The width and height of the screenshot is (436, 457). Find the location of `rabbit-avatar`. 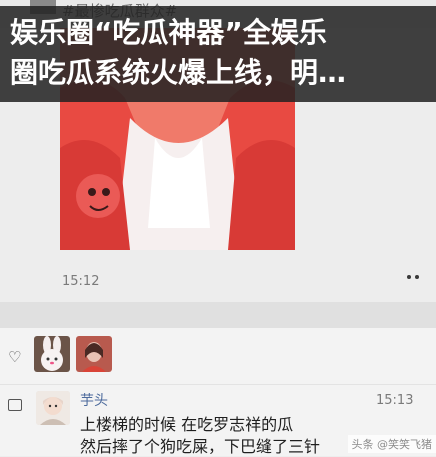

rabbit-avatar is located at coordinates (52, 354).